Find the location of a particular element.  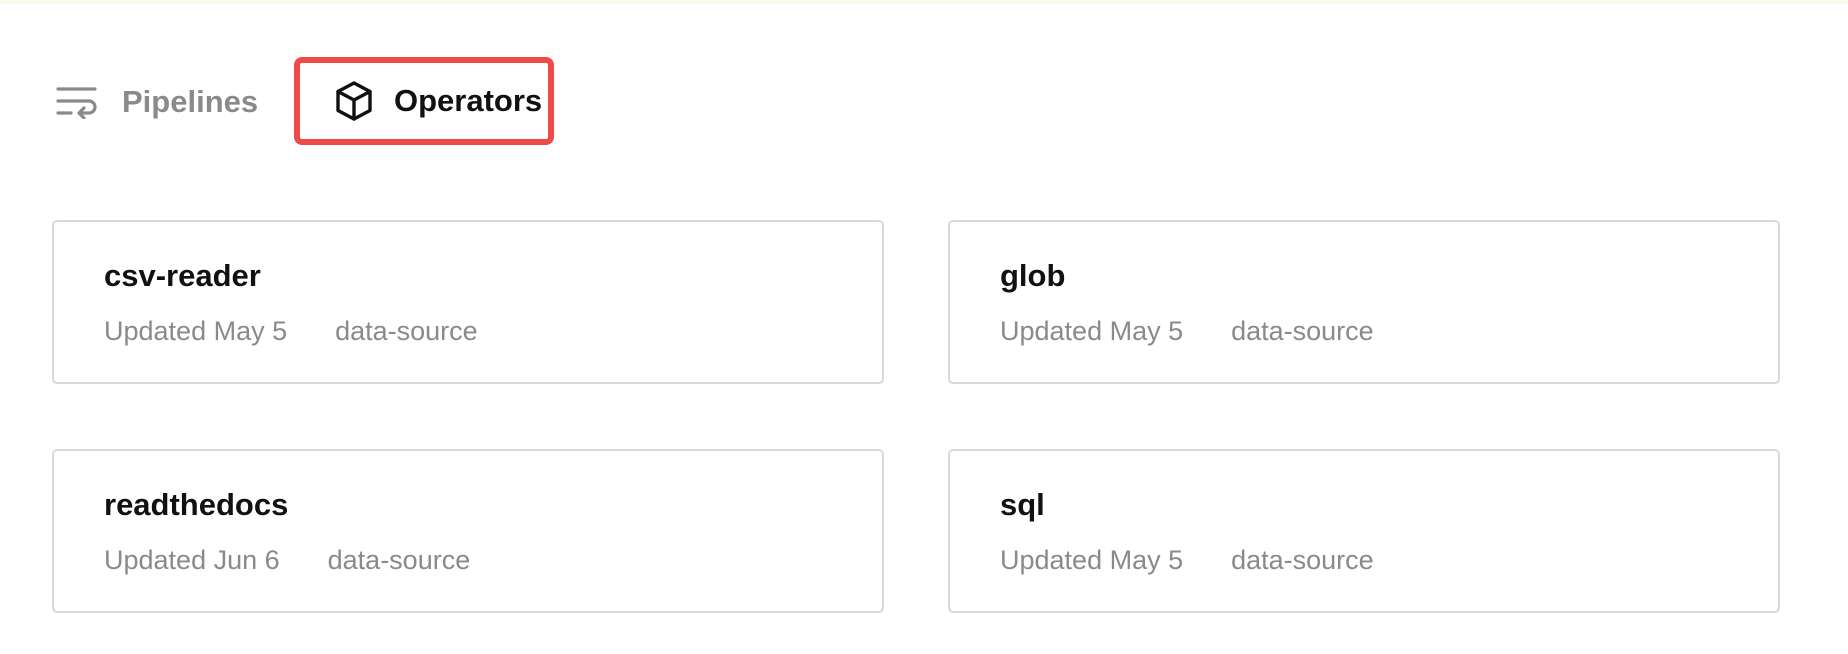

operator-name: readthedocs is located at coordinates (196, 504).